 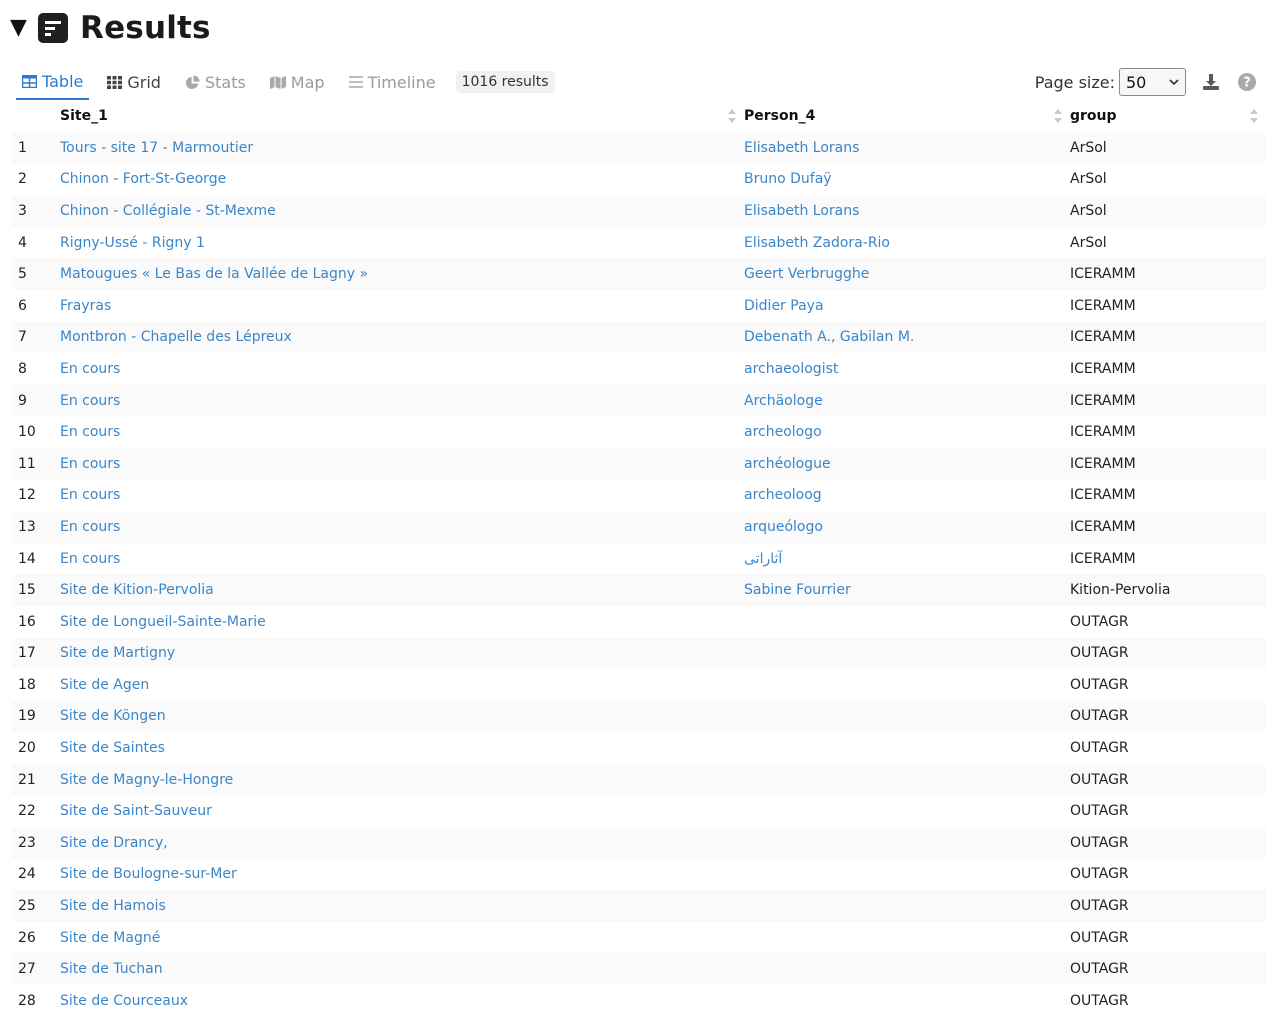 I want to click on column-header-group: group, so click(x=1168, y=116).